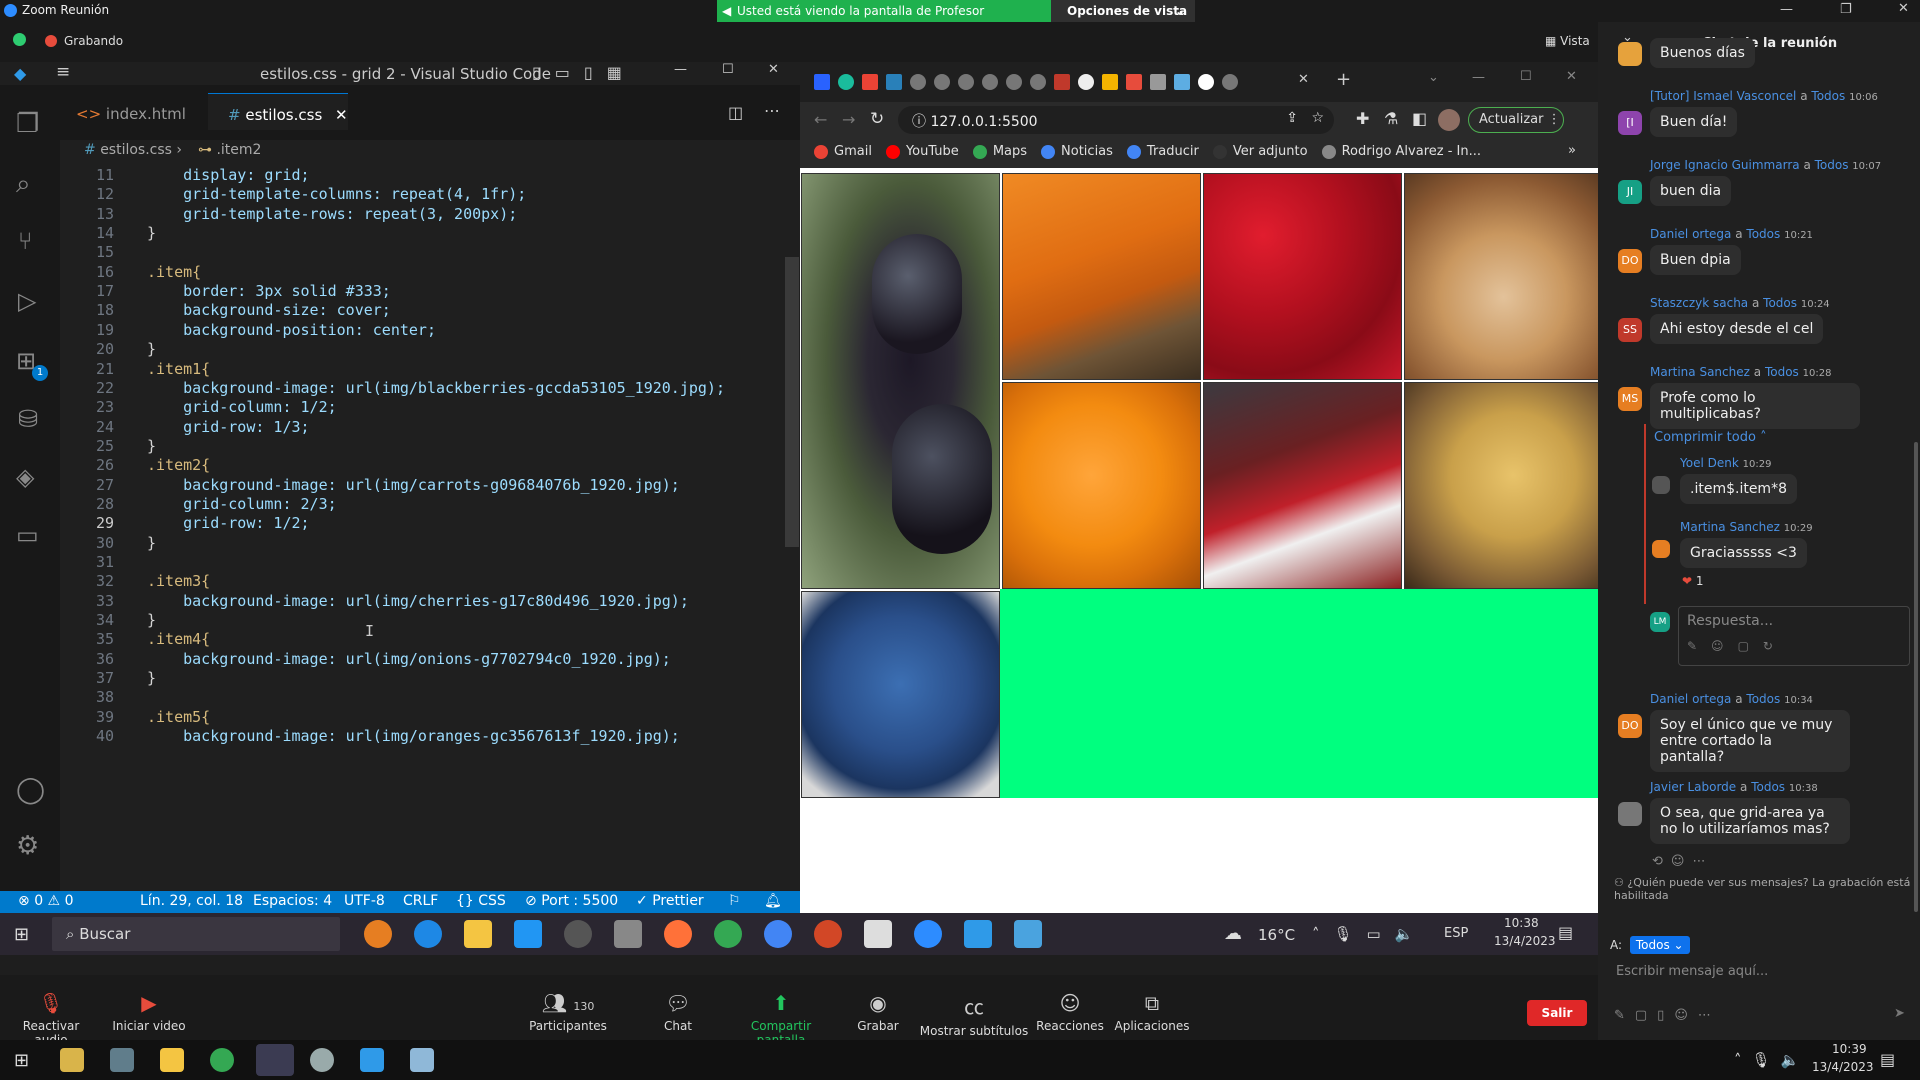 This screenshot has height=1080, width=1920. I want to click on update-button: Actualizar ⋮, so click(1516, 120).